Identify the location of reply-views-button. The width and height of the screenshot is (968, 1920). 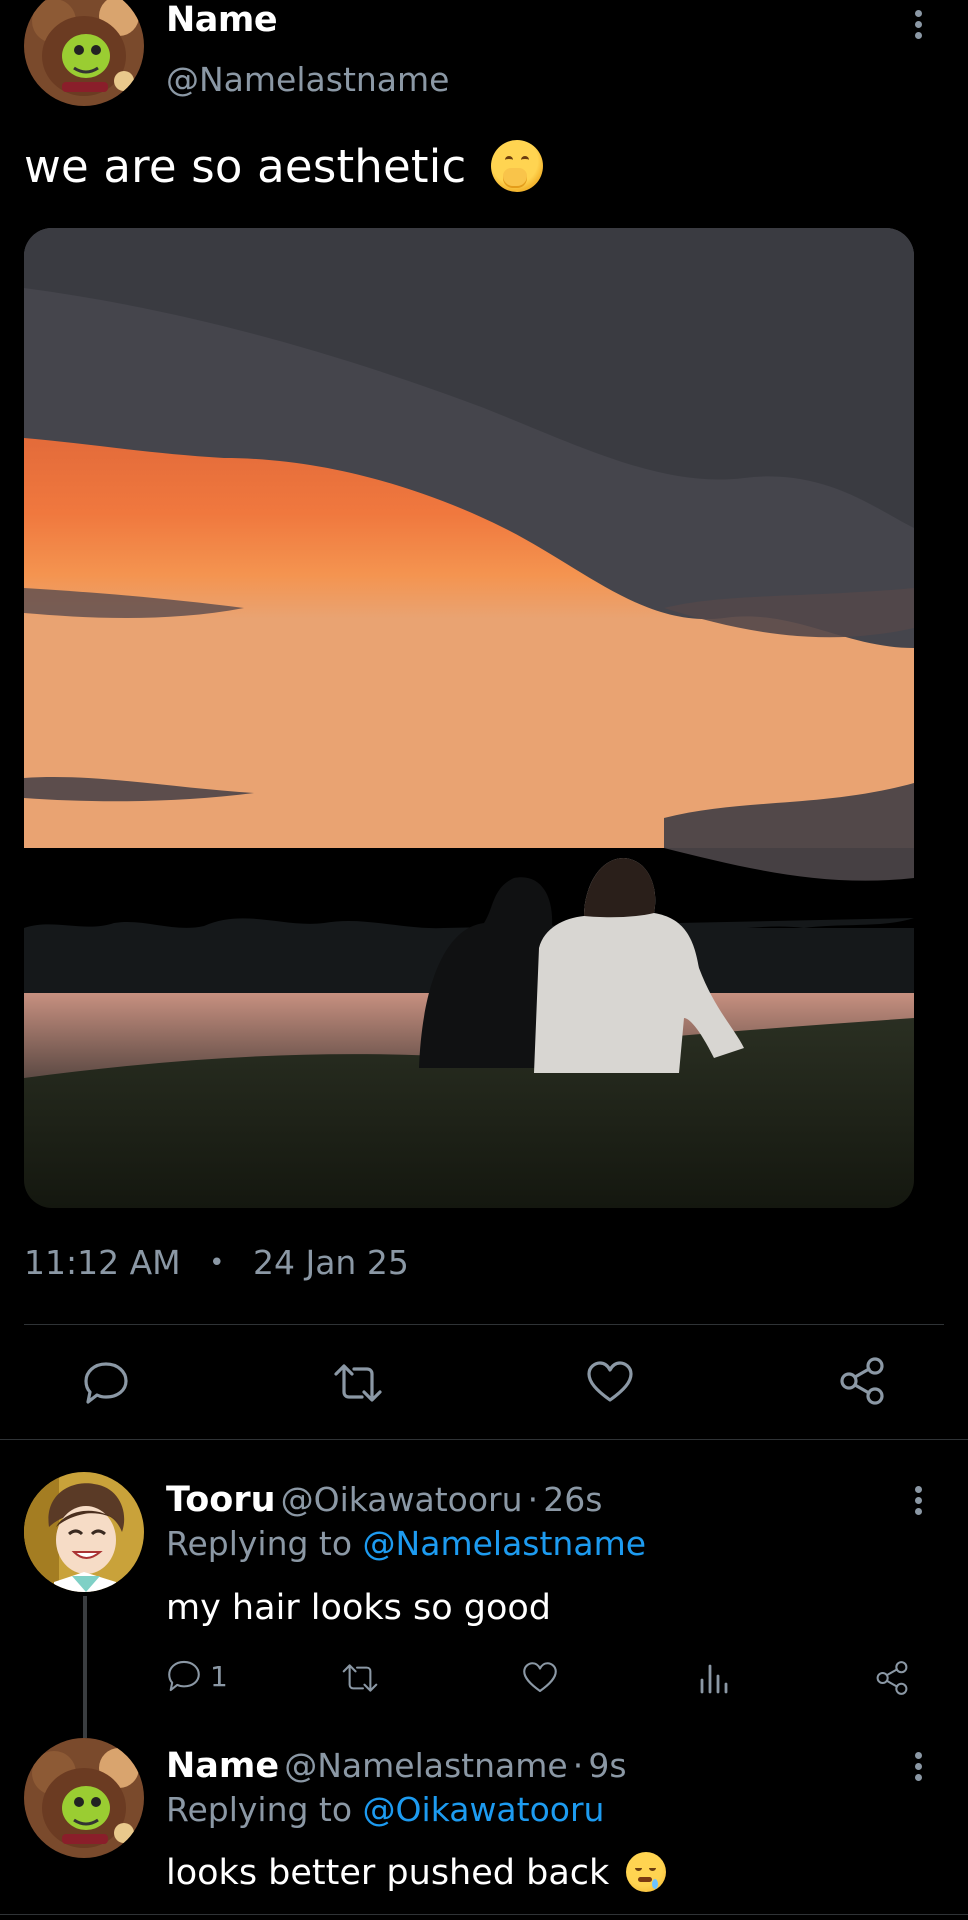
(715, 1679).